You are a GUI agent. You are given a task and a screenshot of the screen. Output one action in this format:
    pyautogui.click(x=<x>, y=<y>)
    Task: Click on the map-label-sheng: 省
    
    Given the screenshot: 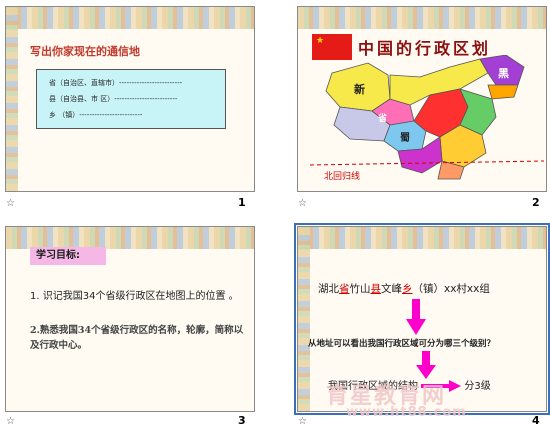 What is the action you would take?
    pyautogui.click(x=382, y=118)
    